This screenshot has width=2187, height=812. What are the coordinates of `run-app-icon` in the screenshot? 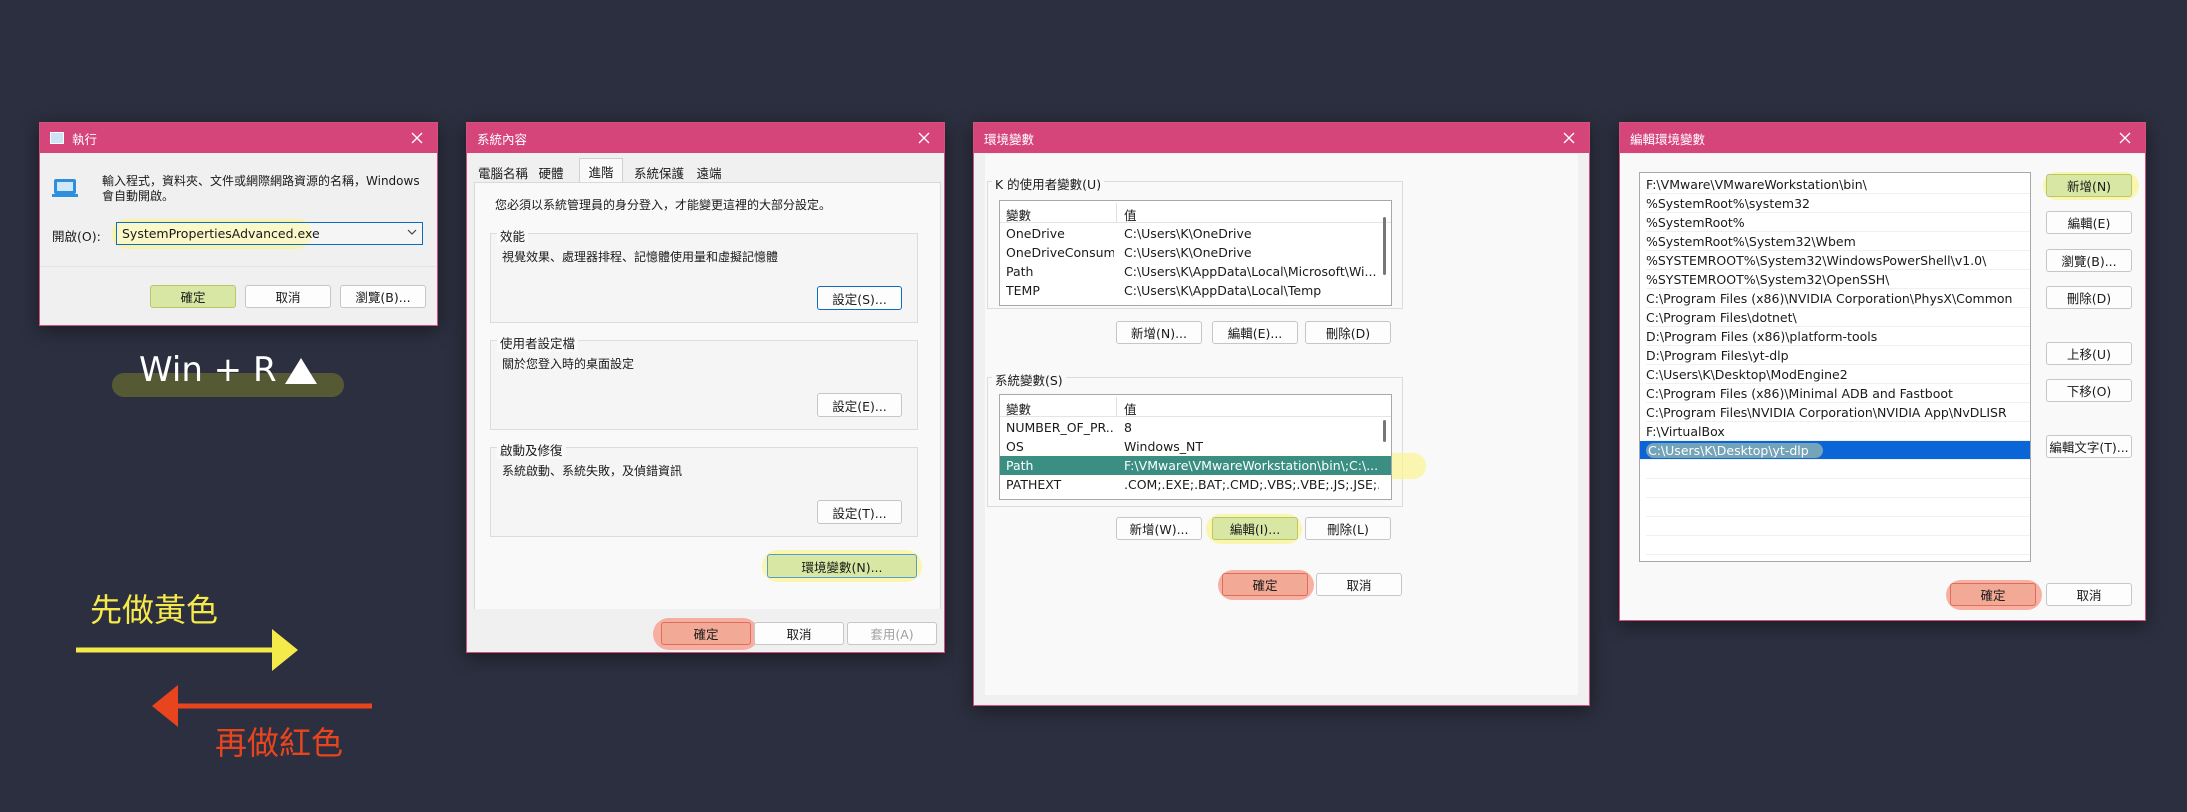 It's located at (57, 138).